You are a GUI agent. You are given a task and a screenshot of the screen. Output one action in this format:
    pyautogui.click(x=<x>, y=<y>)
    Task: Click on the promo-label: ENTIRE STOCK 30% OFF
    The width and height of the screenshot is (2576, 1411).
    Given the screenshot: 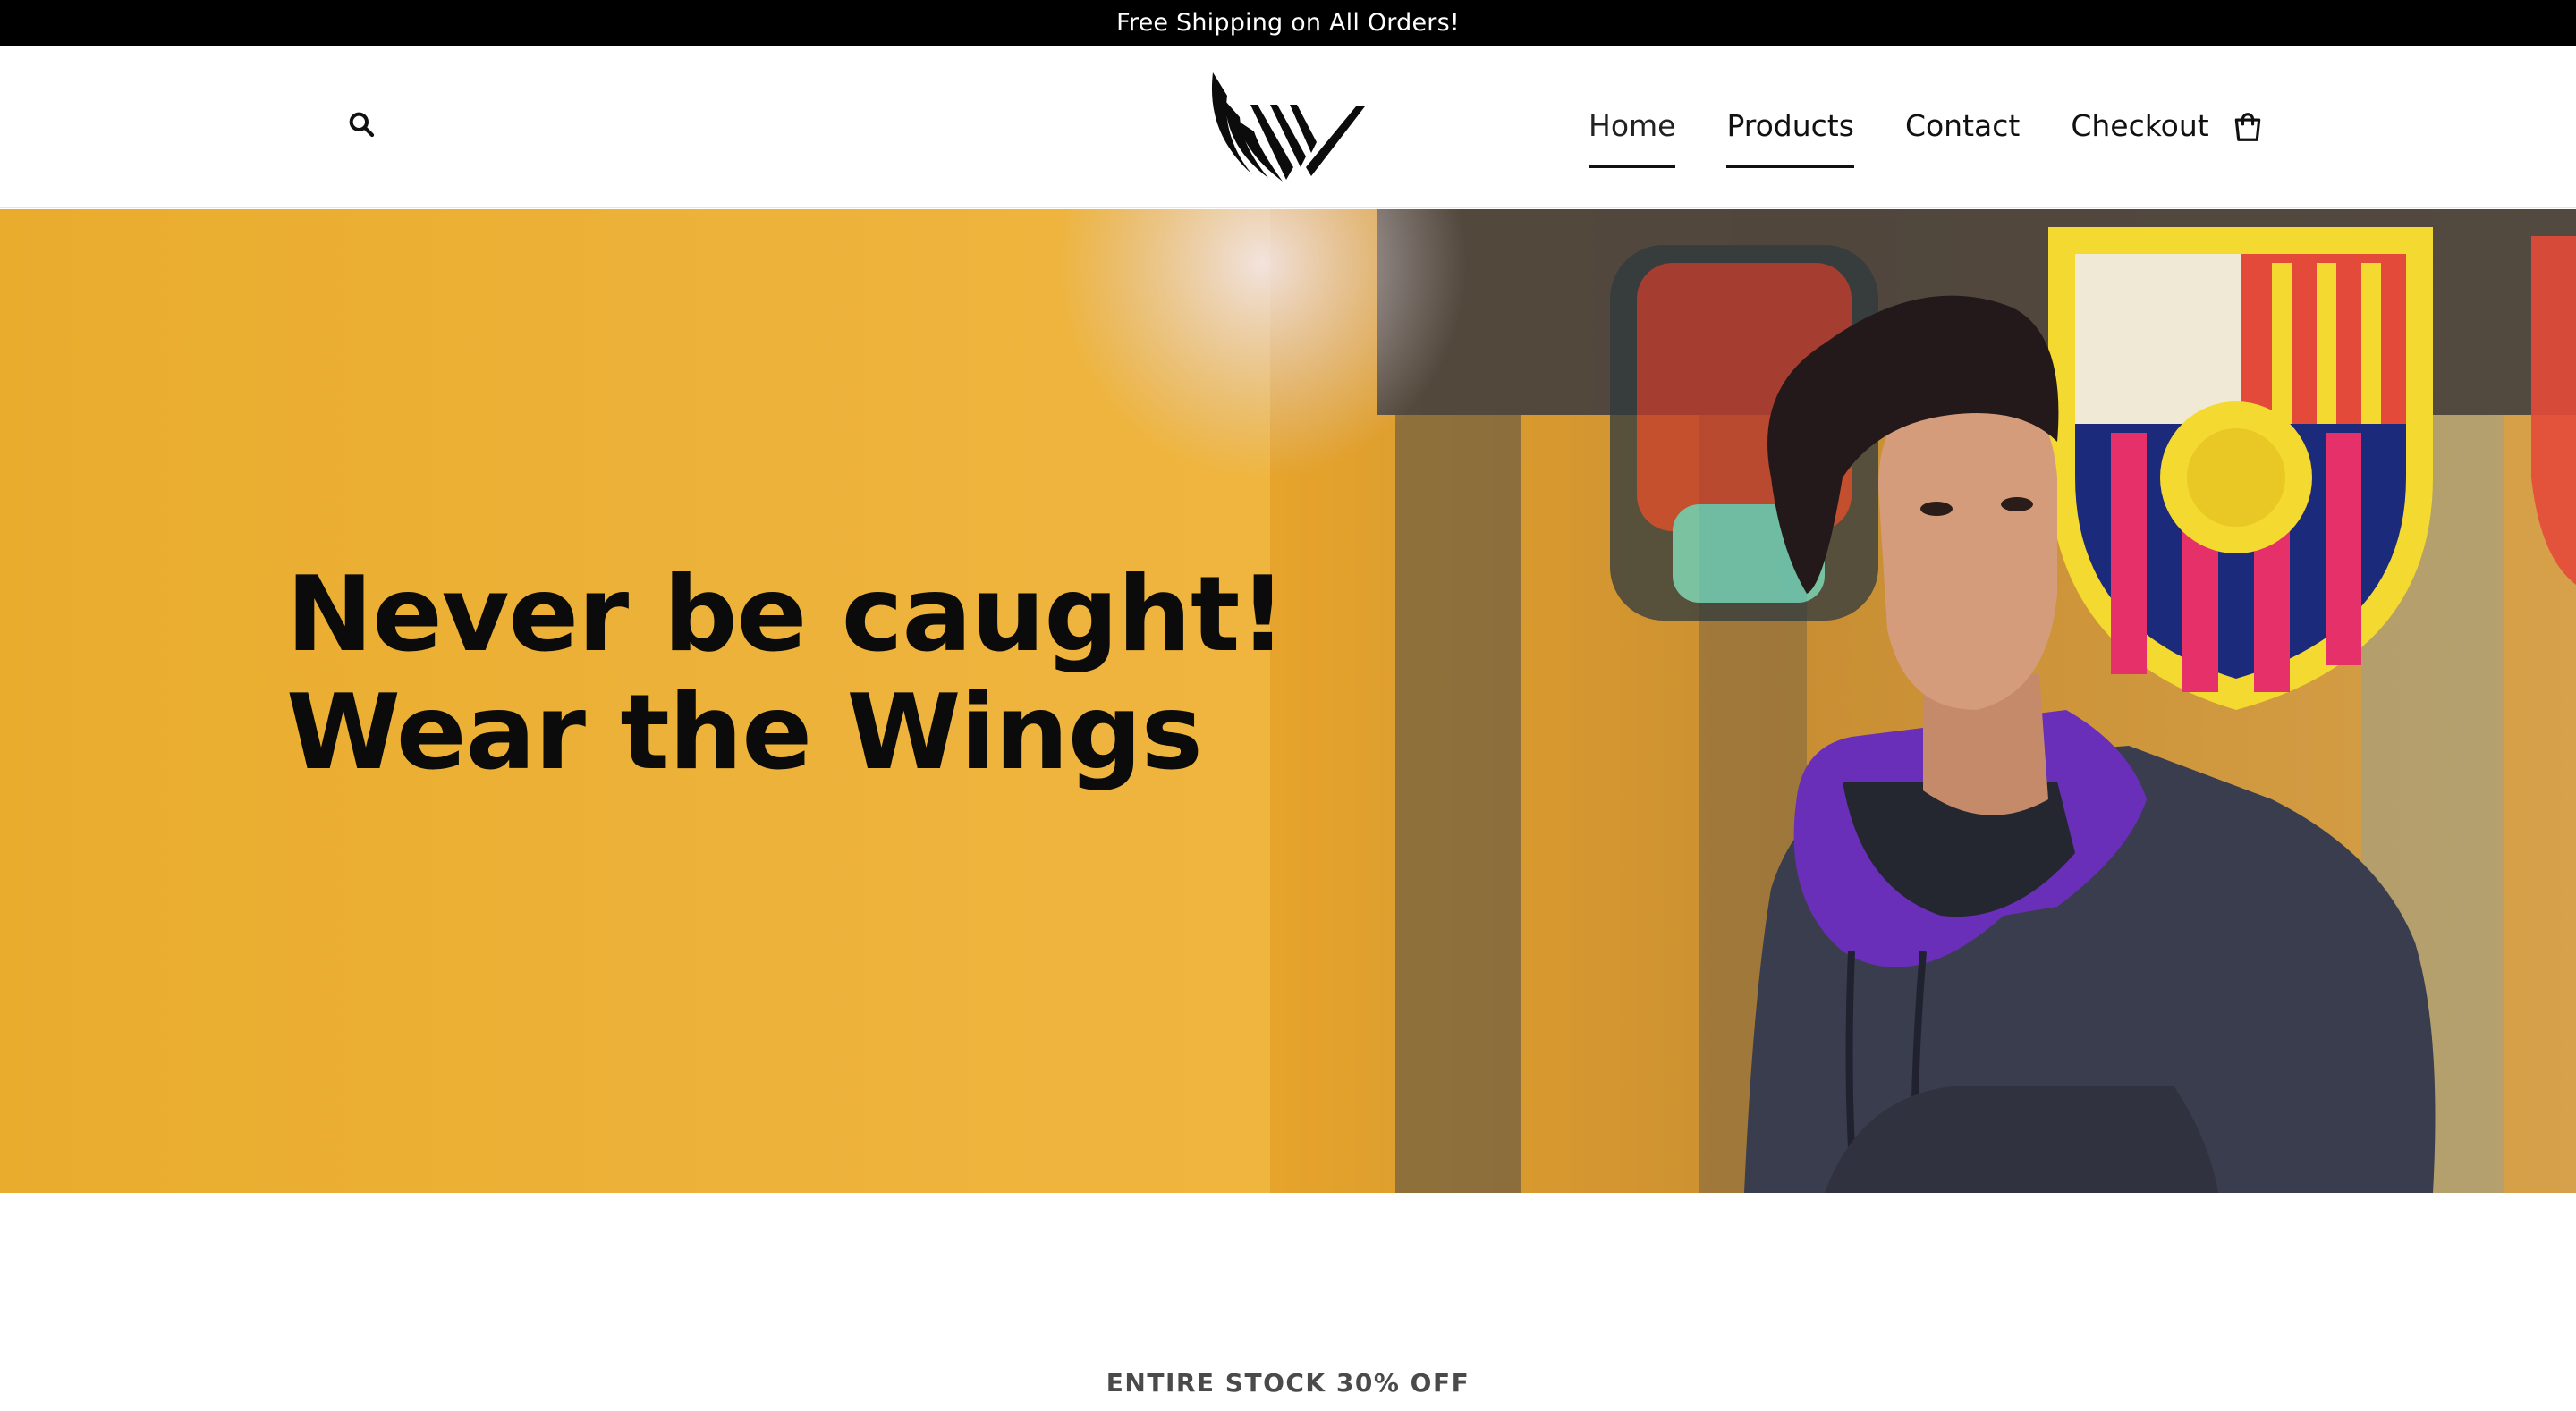 What is the action you would take?
    pyautogui.click(x=1288, y=1383)
    